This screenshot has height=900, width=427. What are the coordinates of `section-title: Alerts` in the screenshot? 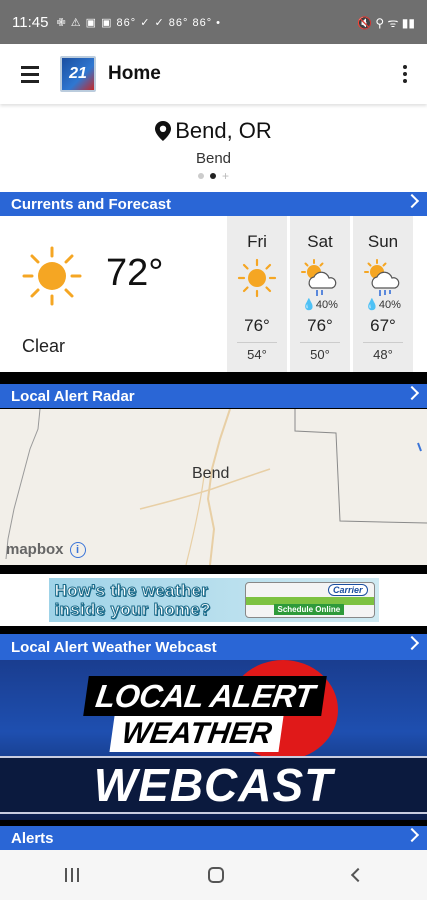 It's located at (32, 838).